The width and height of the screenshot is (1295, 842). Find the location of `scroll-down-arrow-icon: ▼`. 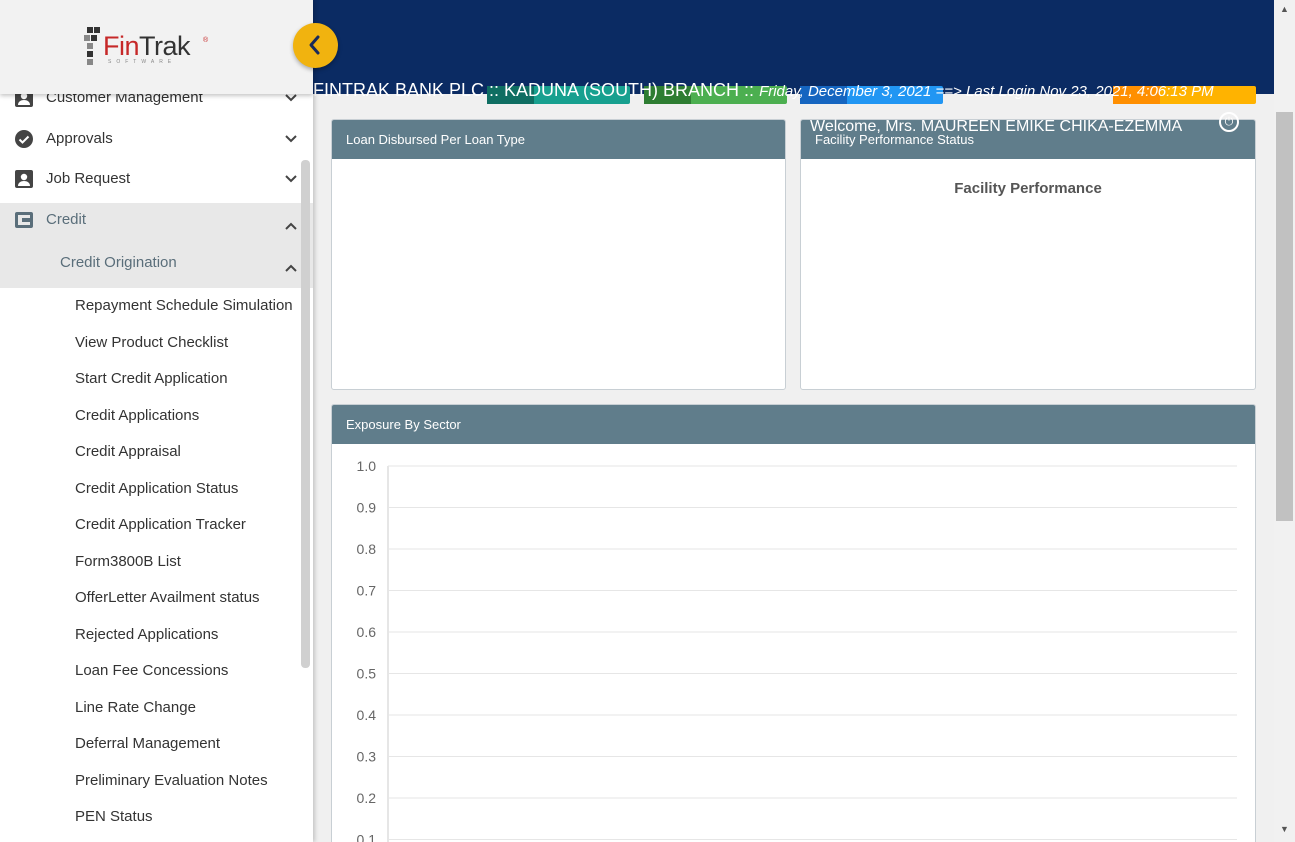

scroll-down-arrow-icon: ▼ is located at coordinates (1284, 831).